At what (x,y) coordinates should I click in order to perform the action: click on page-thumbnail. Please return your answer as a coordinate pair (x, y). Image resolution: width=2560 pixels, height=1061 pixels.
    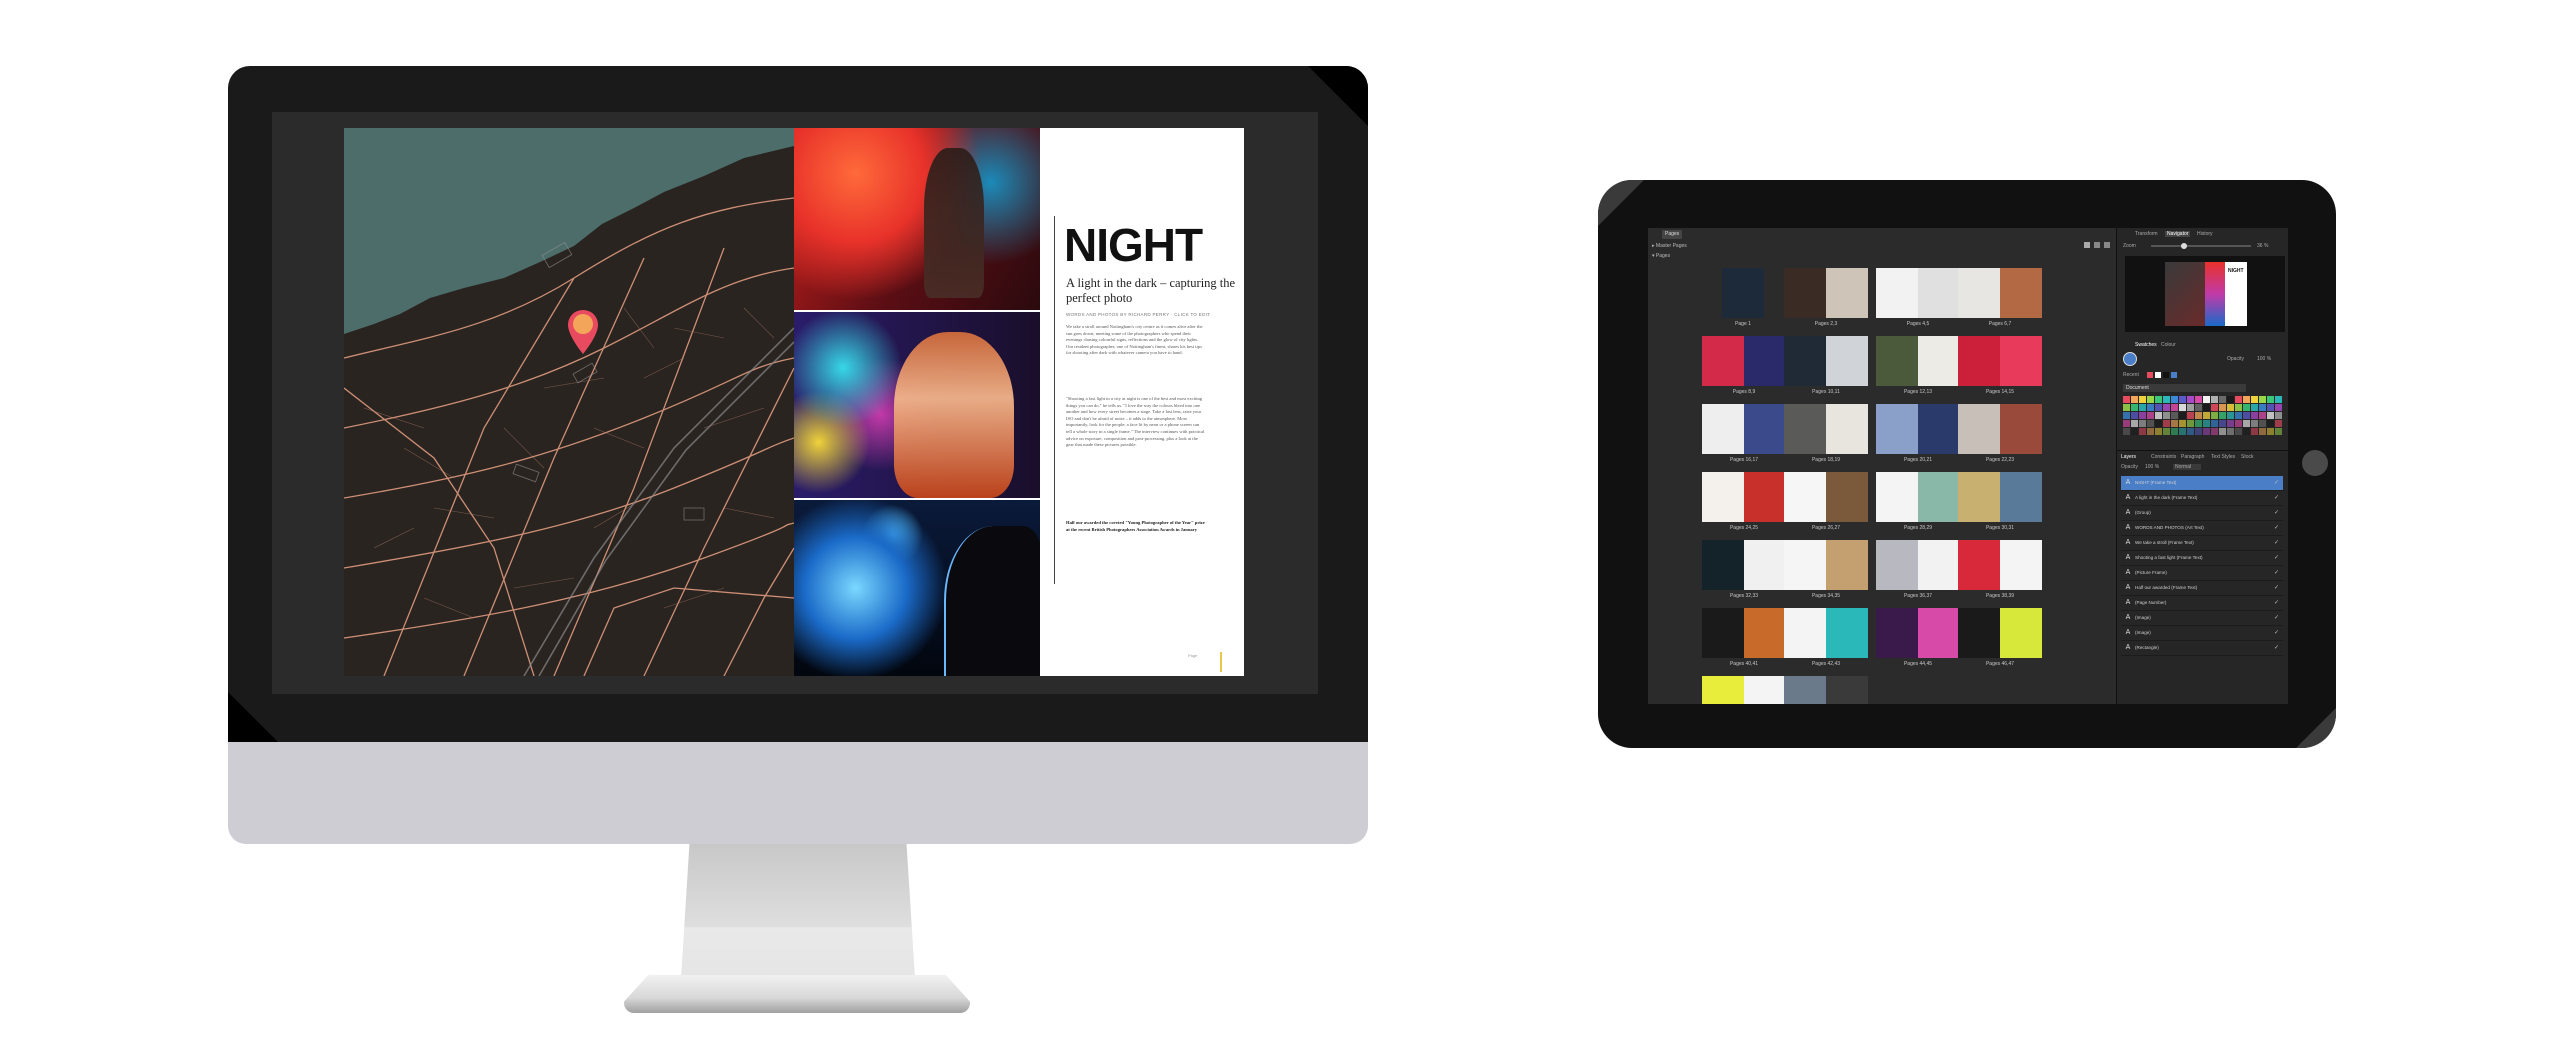
    Looking at the image, I should click on (1744, 690).